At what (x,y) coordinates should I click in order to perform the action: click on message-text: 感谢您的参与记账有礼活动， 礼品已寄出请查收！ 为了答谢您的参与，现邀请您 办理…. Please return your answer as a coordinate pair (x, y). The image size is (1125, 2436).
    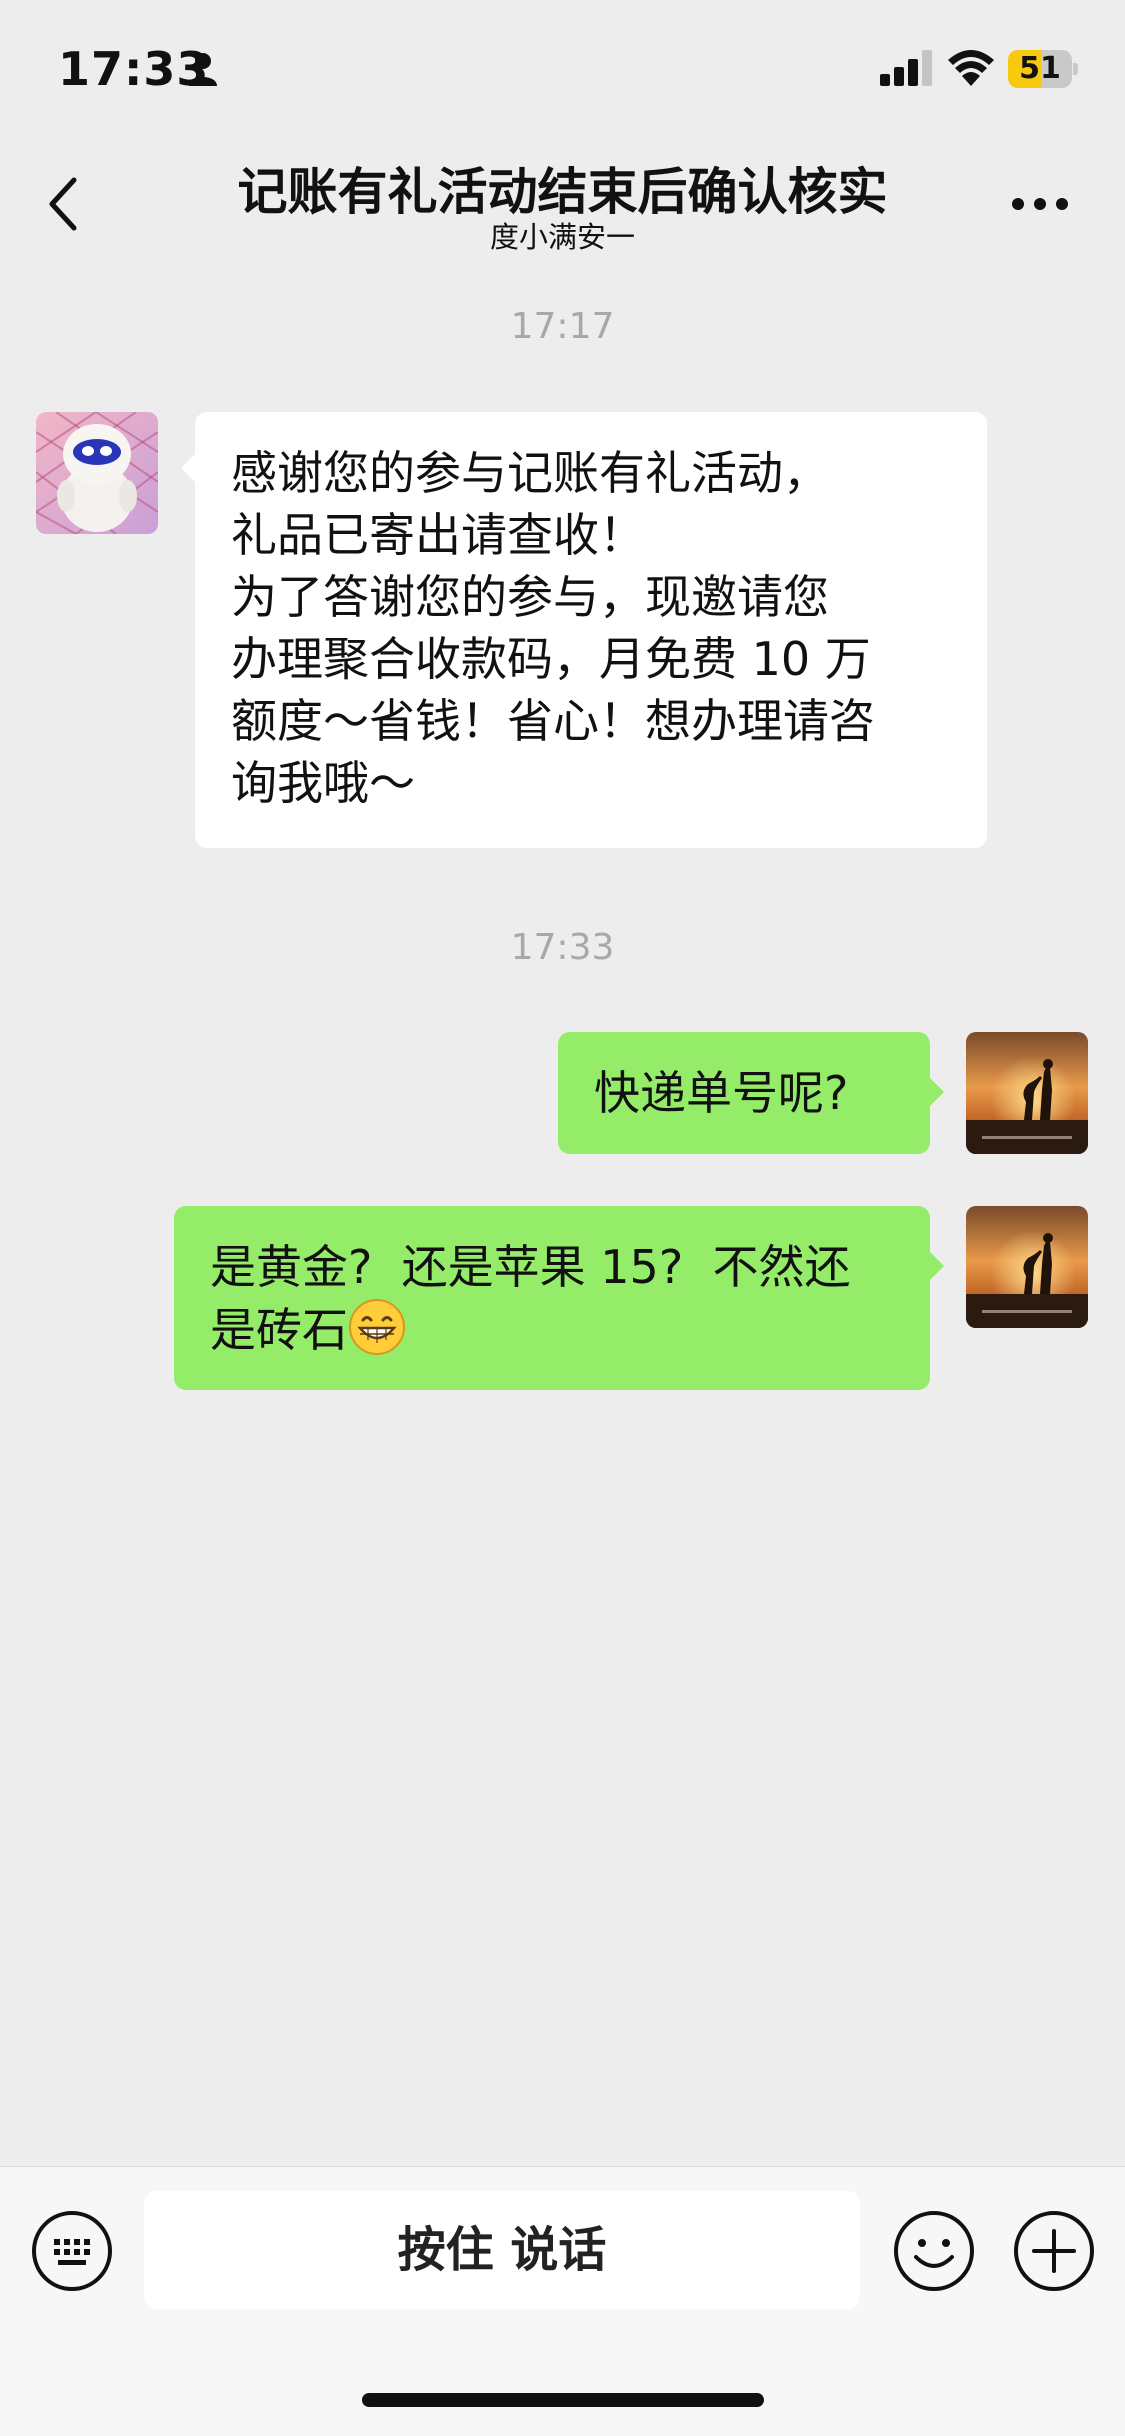
    Looking at the image, I should click on (553, 628).